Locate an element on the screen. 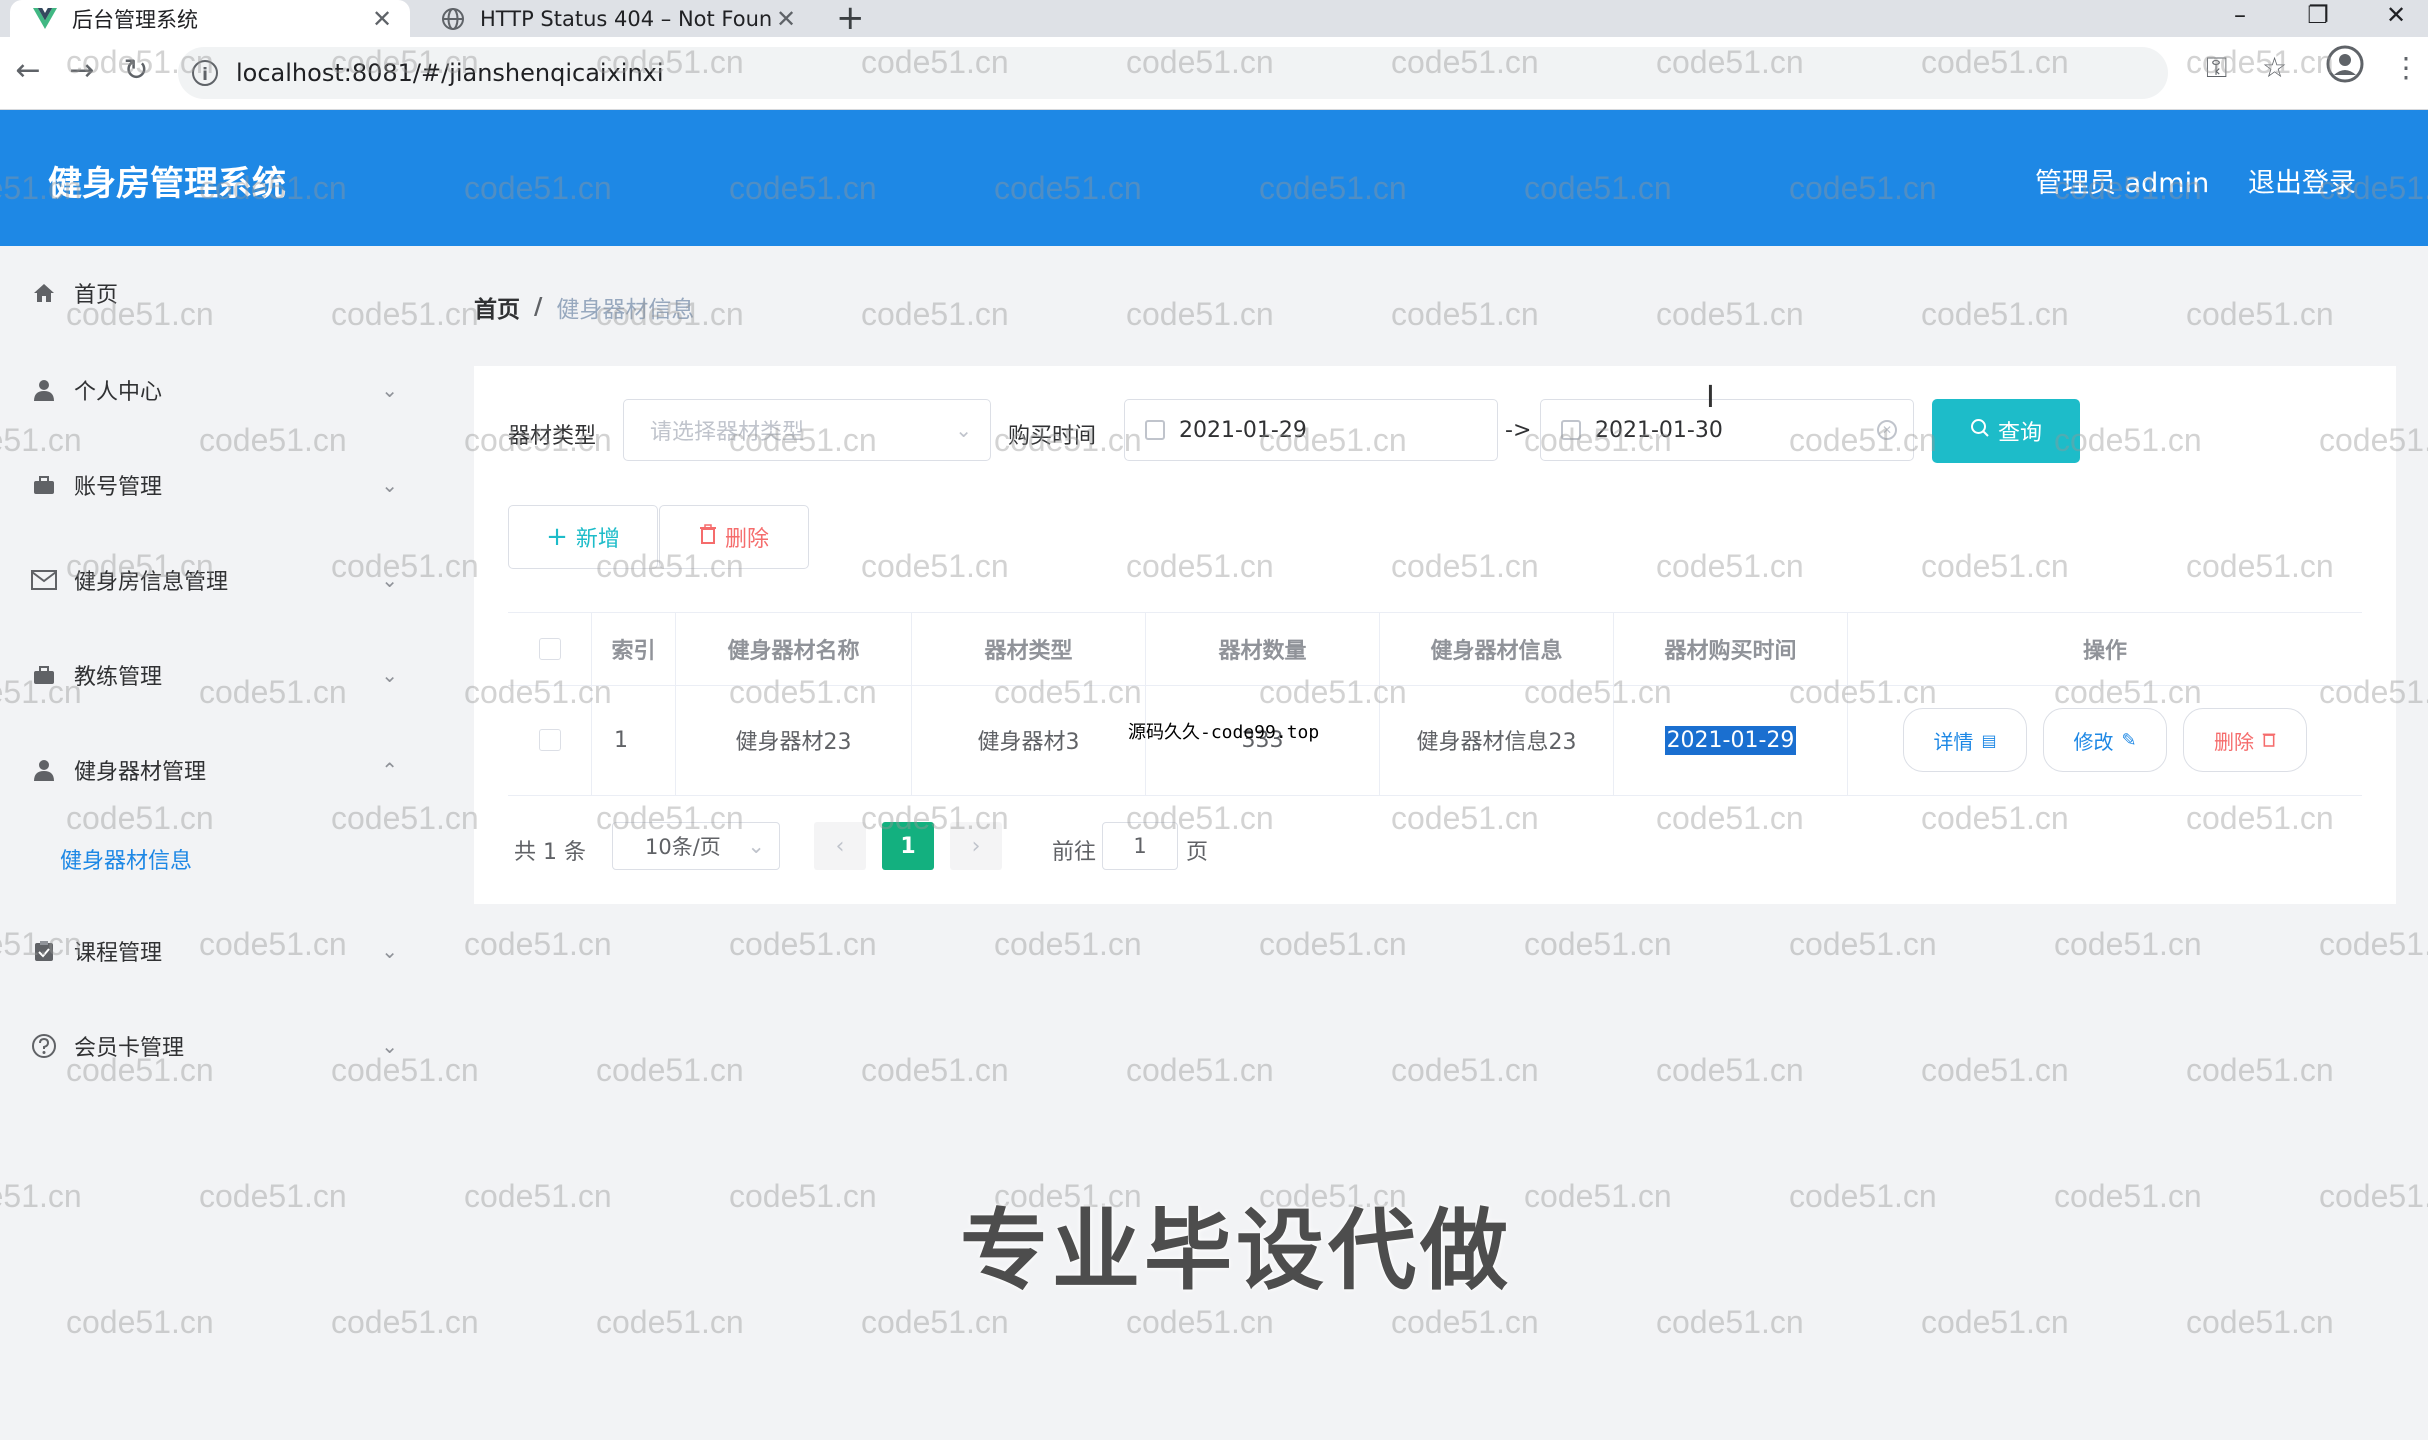 The height and width of the screenshot is (1440, 2428). sidebar-item-label: 账号管理 is located at coordinates (118, 487).